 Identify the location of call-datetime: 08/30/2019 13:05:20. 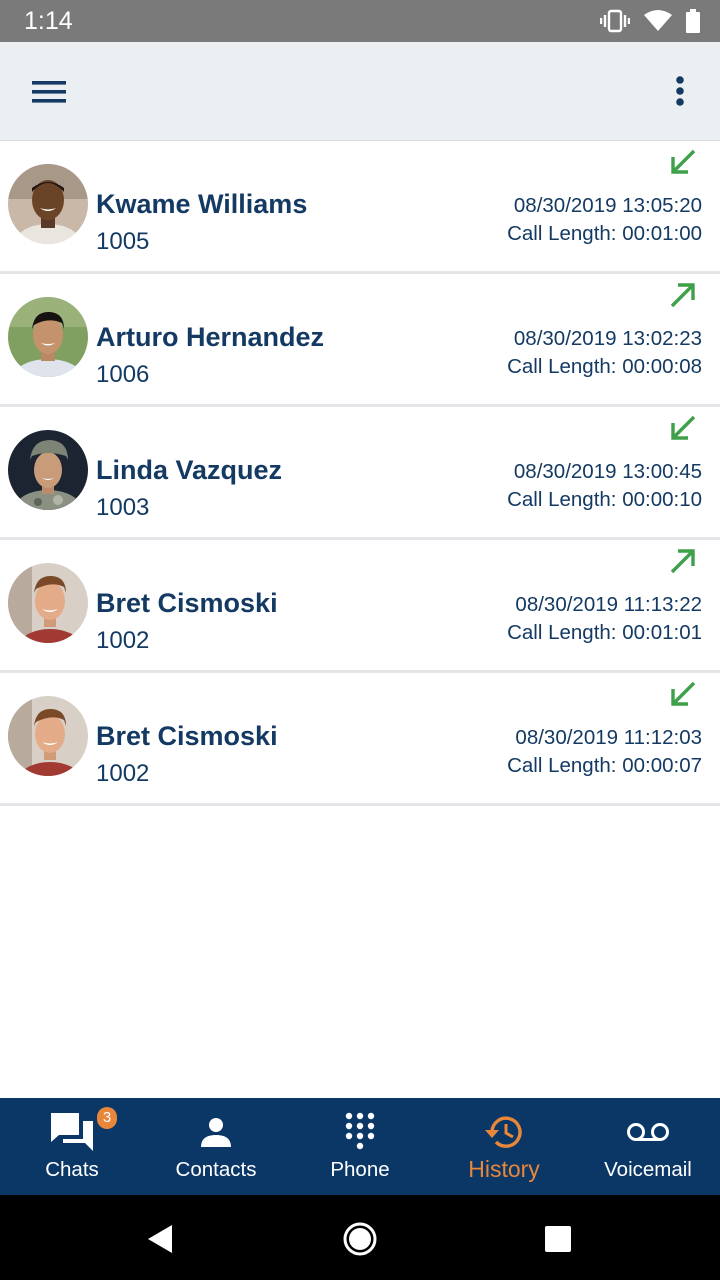
(607, 205).